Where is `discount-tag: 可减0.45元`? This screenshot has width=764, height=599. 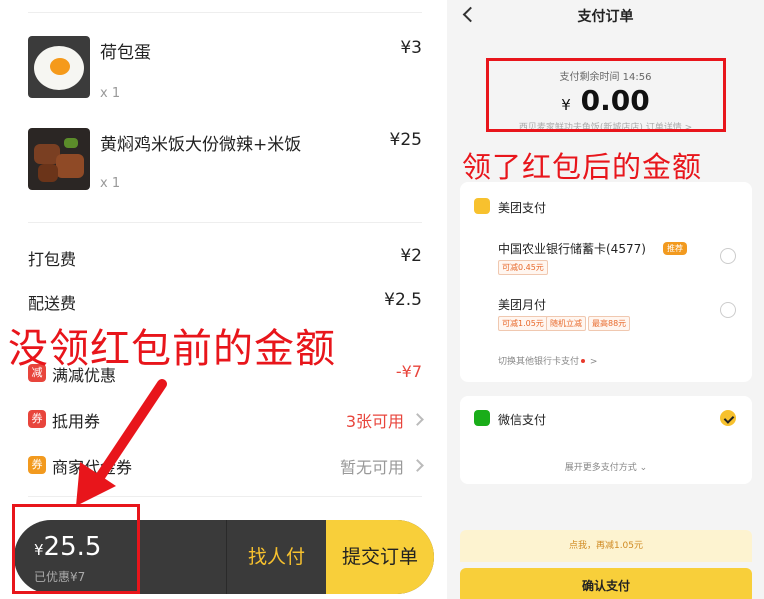
discount-tag: 可减0.45元 is located at coordinates (523, 267).